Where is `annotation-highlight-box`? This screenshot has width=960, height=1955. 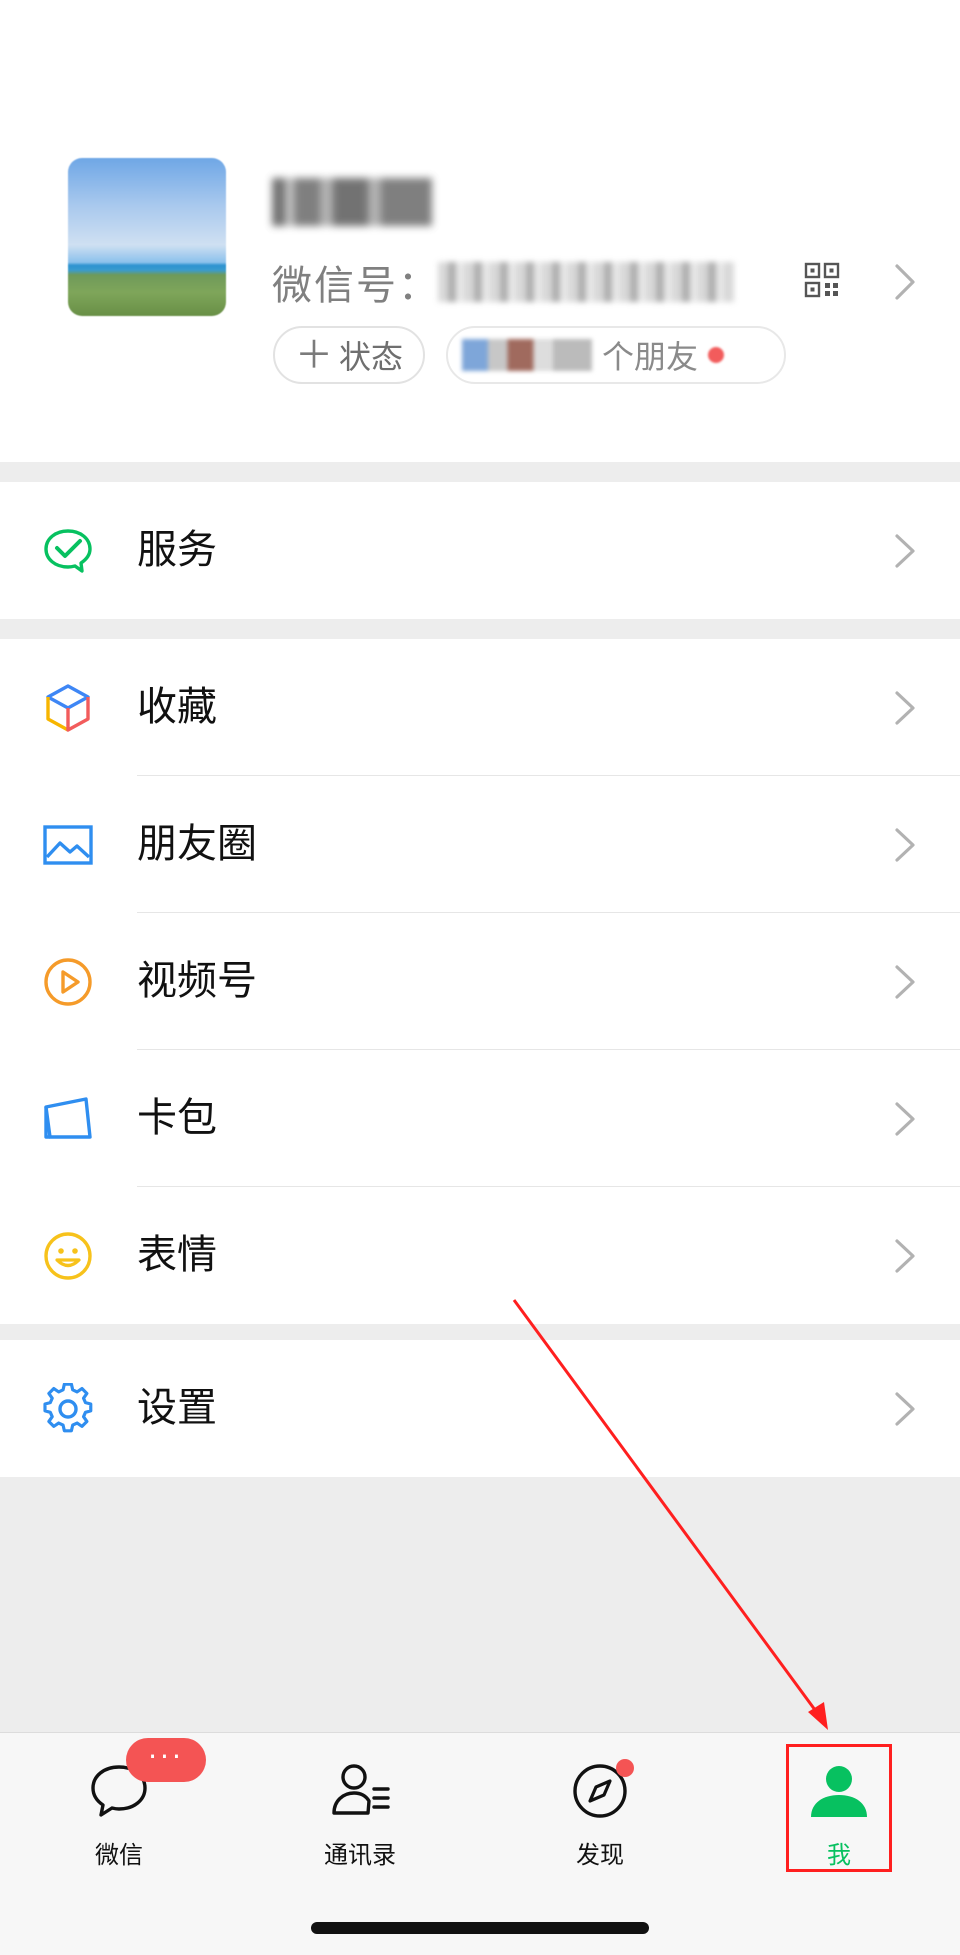 annotation-highlight-box is located at coordinates (839, 1808).